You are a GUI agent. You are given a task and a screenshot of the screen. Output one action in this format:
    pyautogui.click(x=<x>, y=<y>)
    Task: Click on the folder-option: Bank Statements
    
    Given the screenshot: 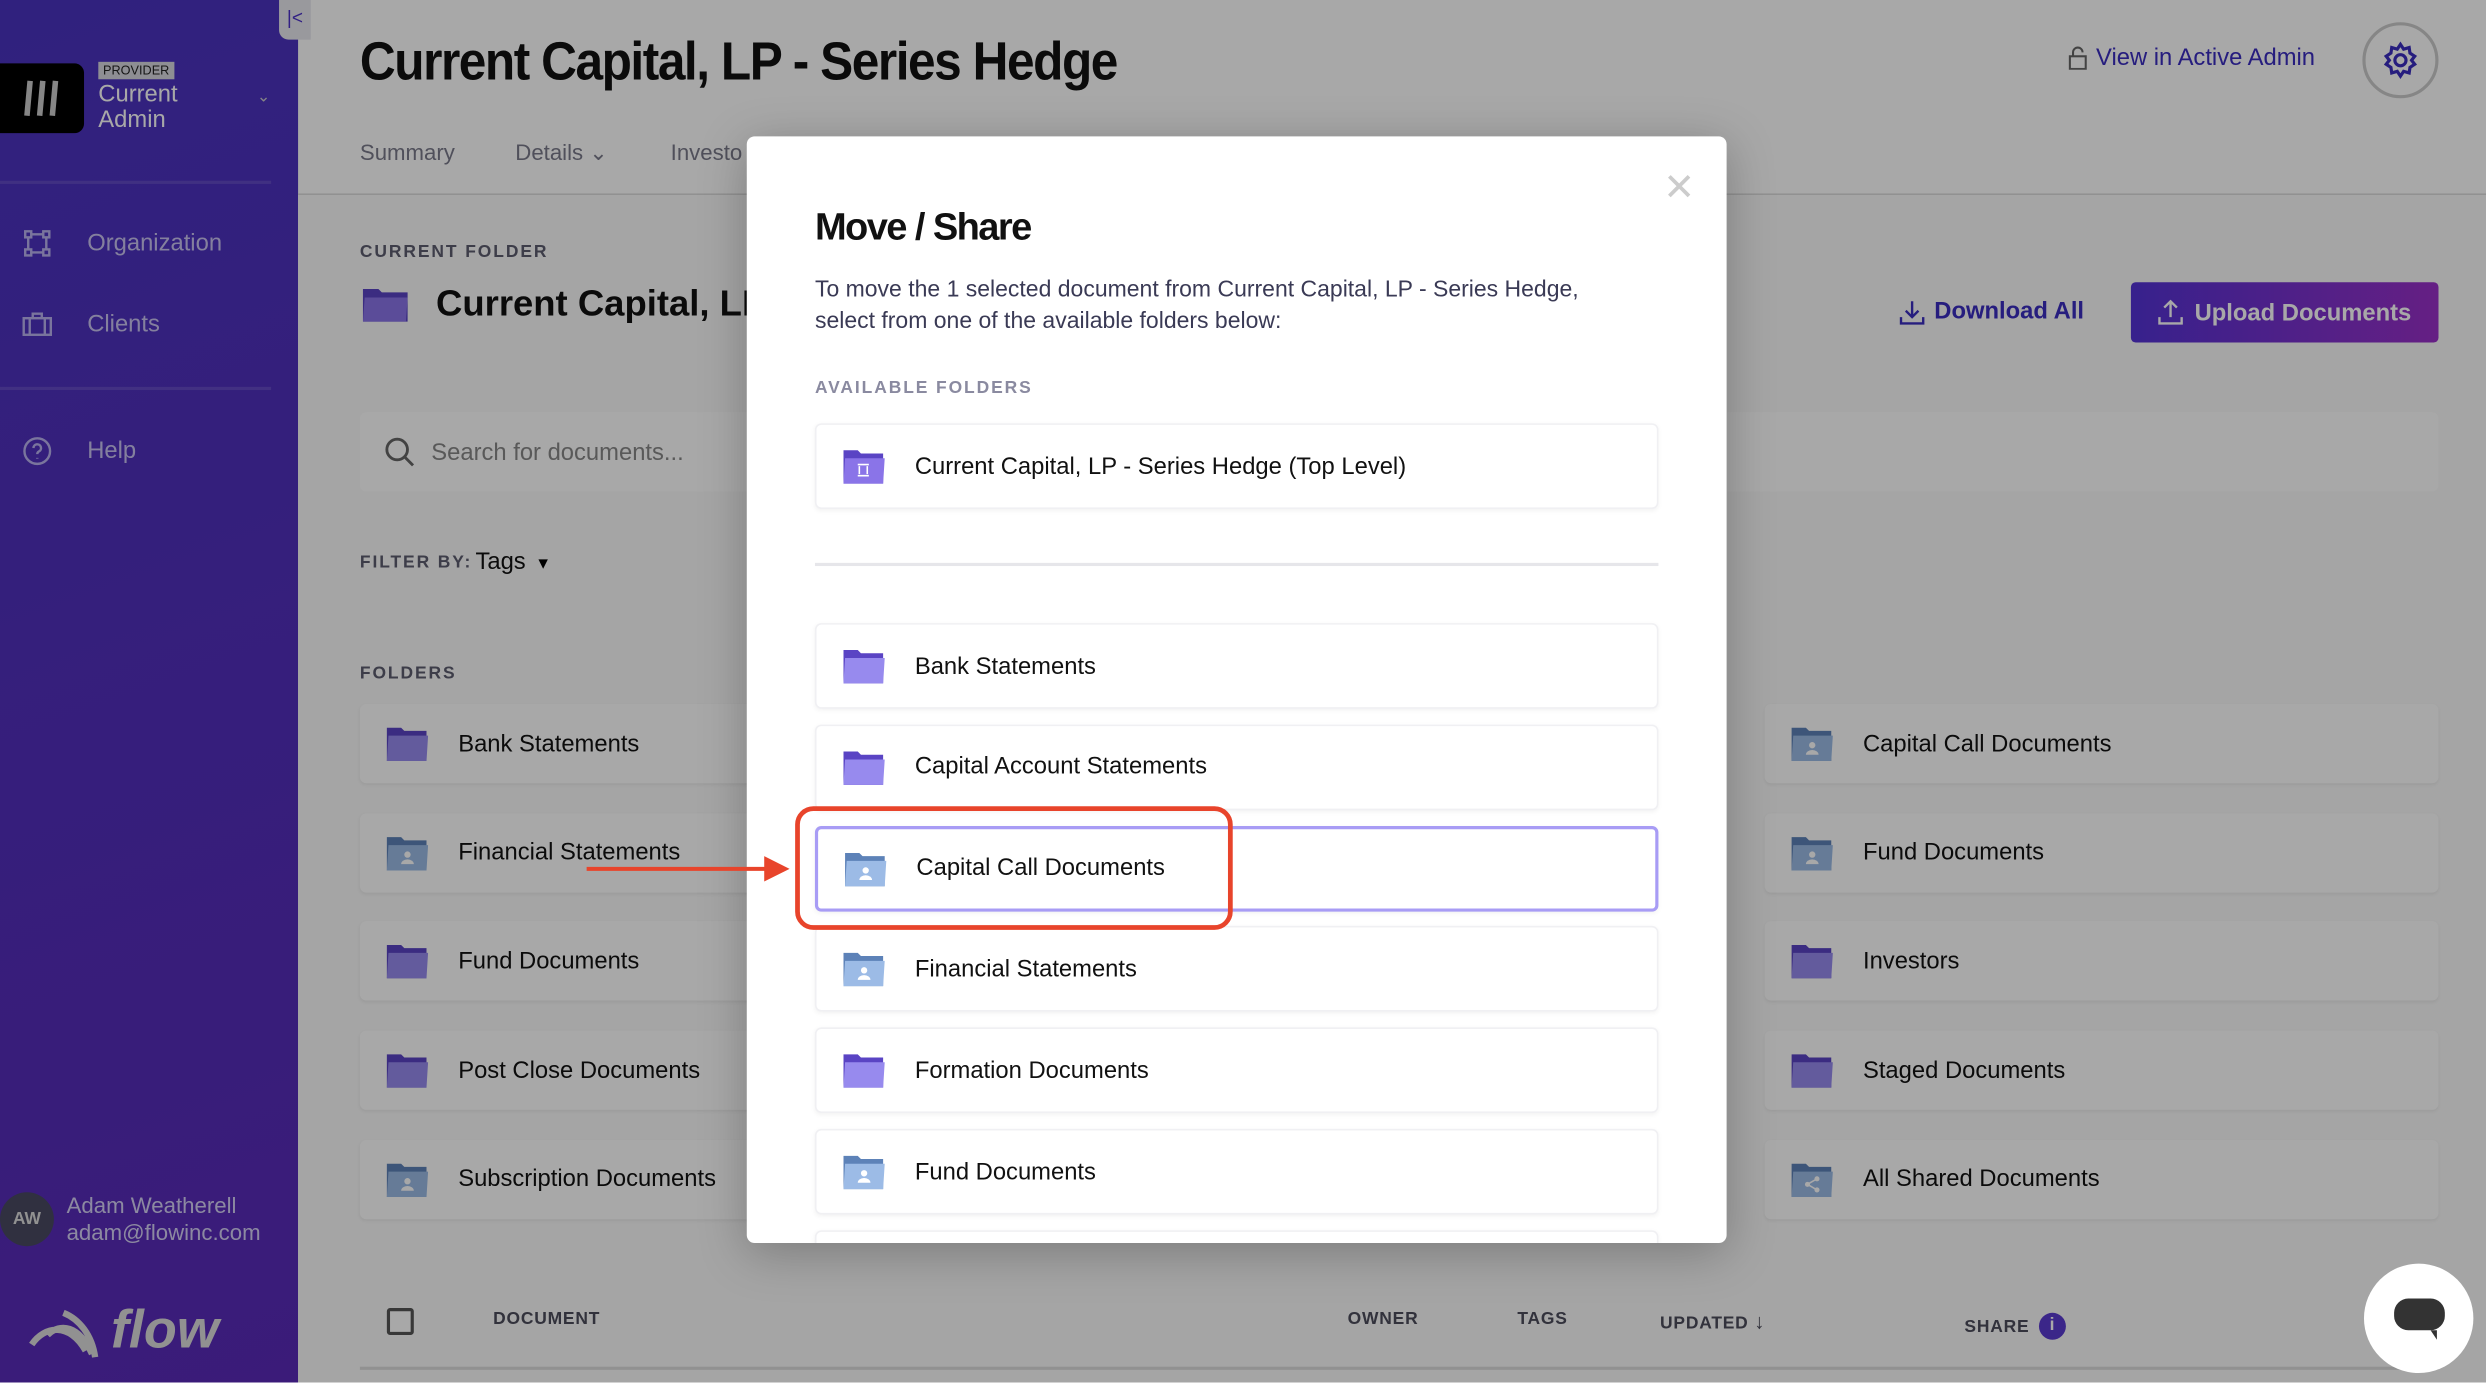 What is the action you would take?
    pyautogui.click(x=1236, y=666)
    